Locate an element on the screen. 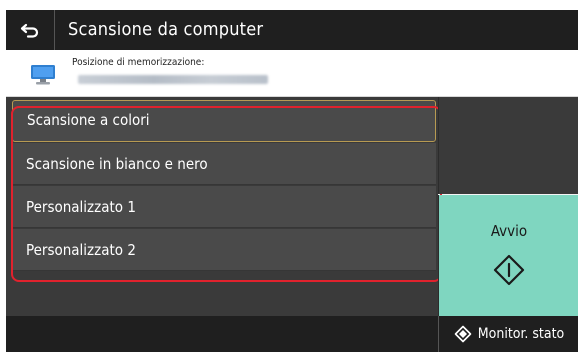  status-monitor-icon is located at coordinates (463, 334).